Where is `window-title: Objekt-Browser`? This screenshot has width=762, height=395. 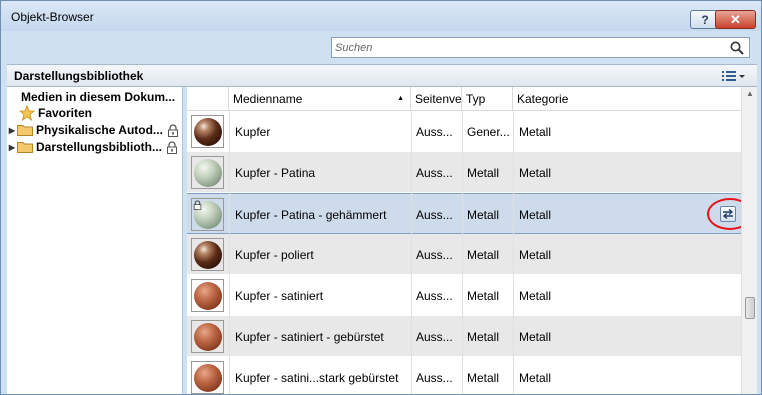
window-title: Objekt-Browser is located at coordinates (52, 17).